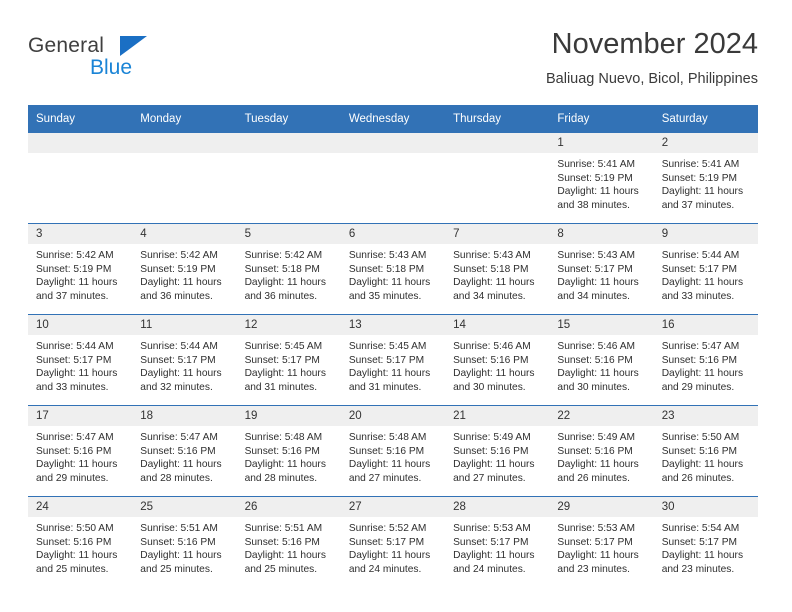 This screenshot has width=792, height=612. I want to click on sunrise-text: Sunrise: 5:53 AM, so click(492, 528).